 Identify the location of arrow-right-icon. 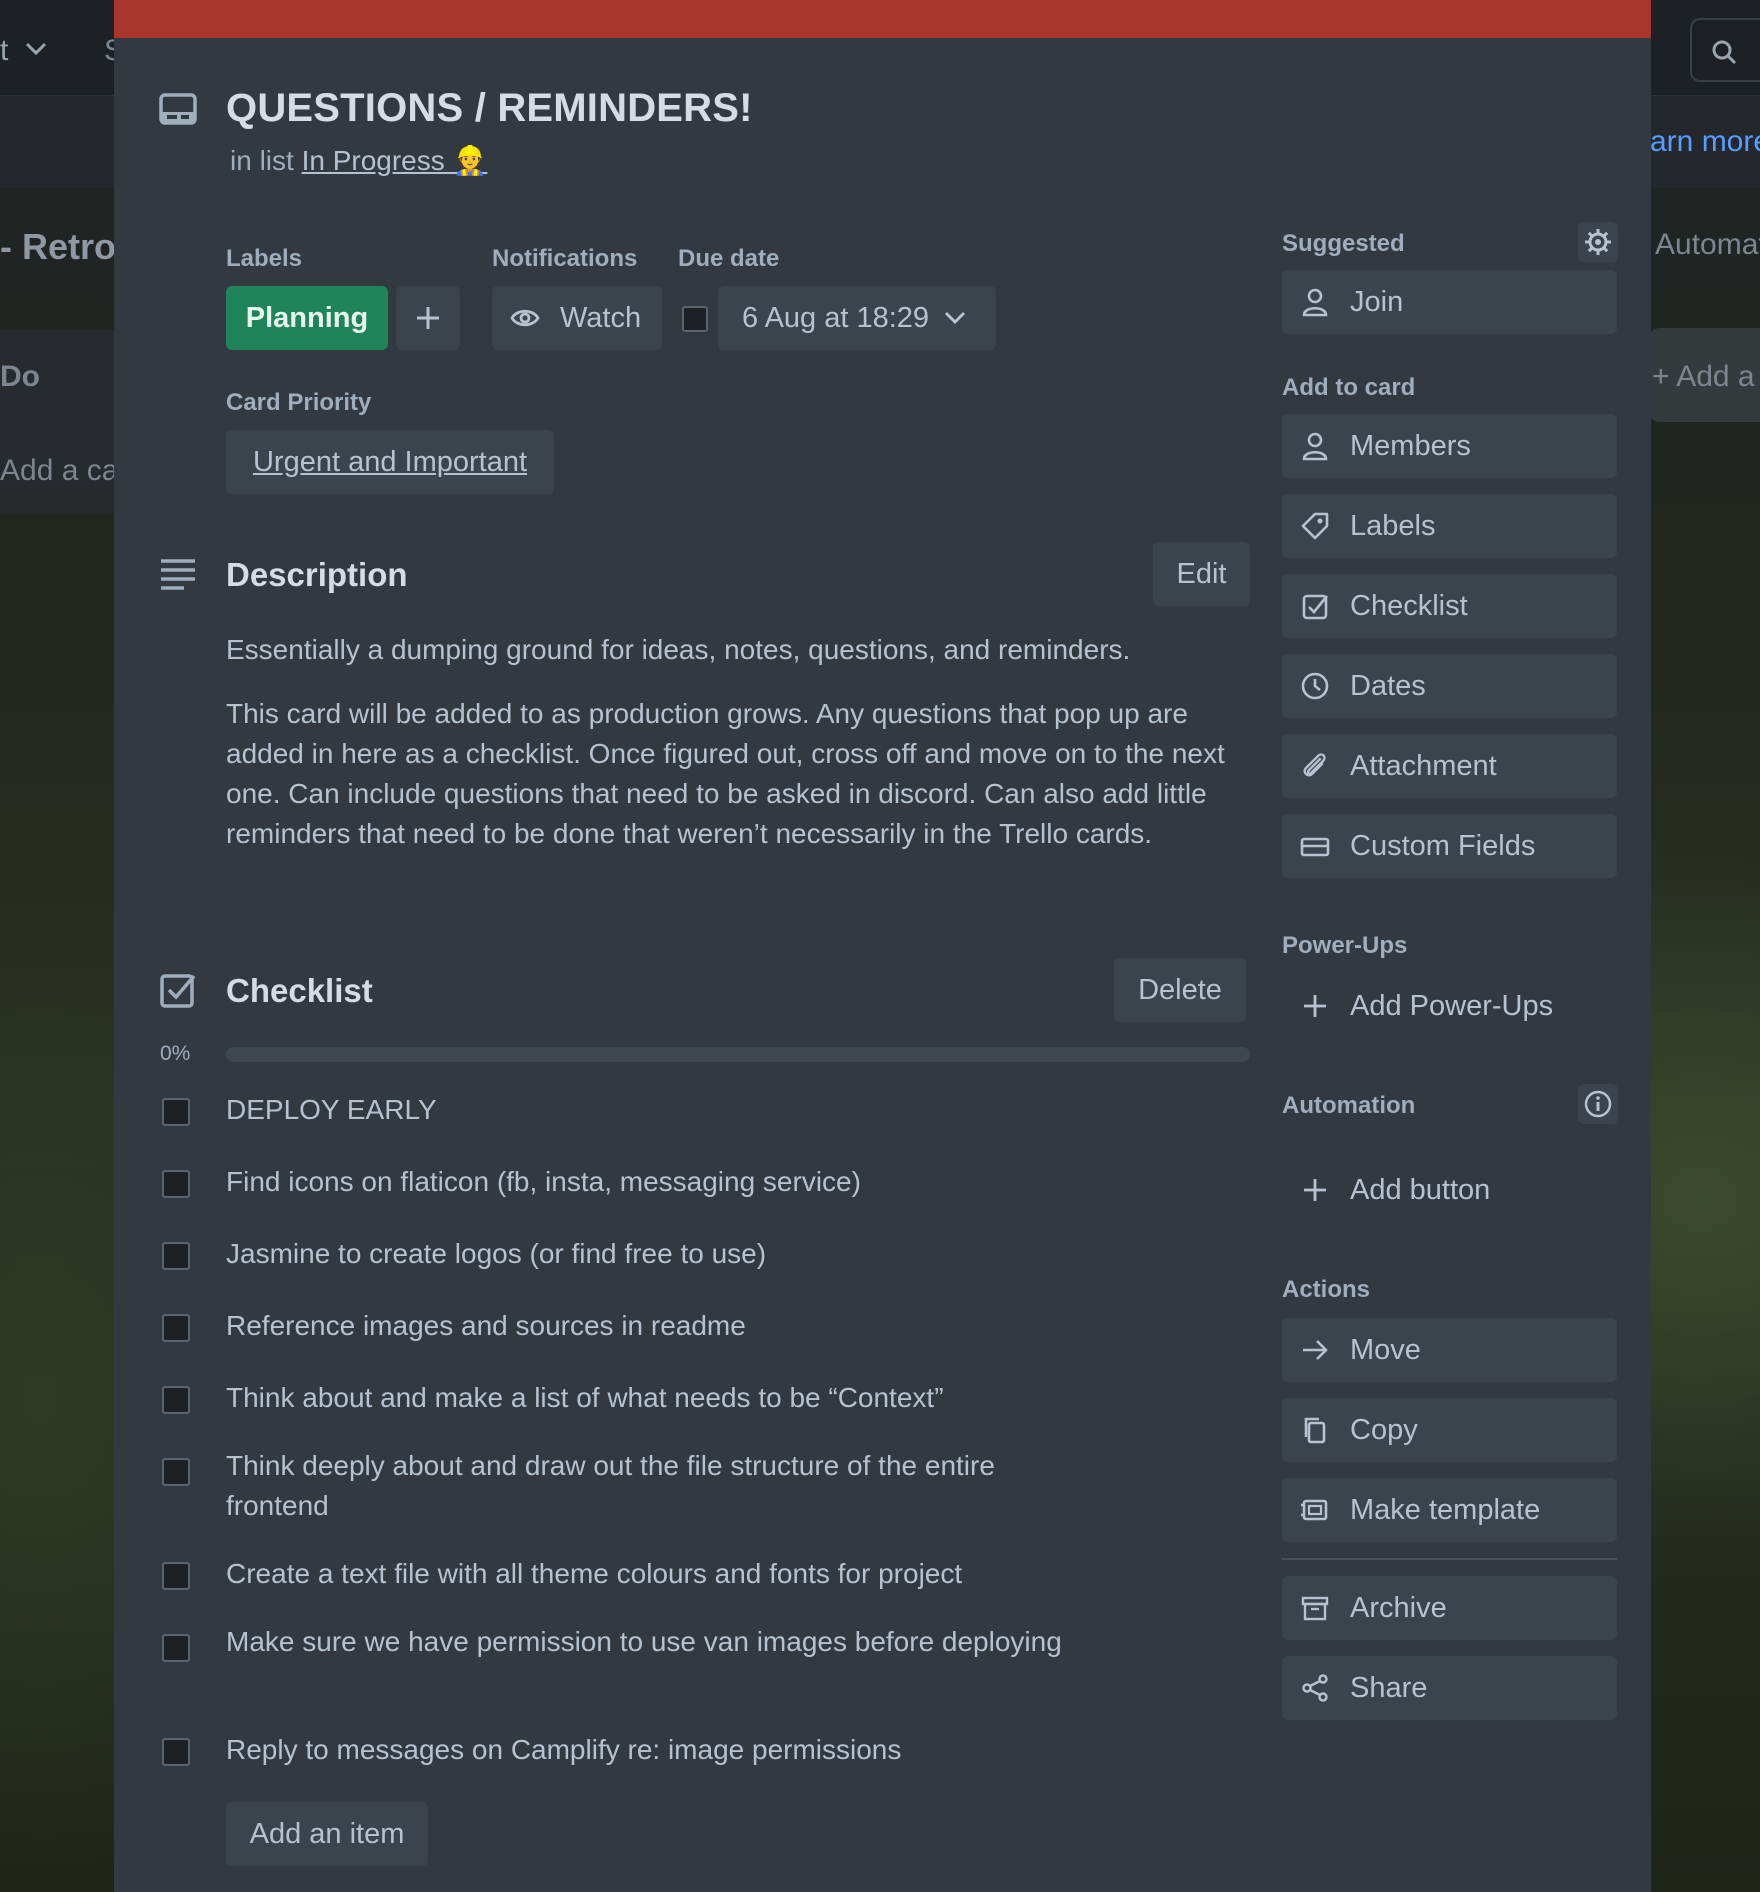
(1315, 1350).